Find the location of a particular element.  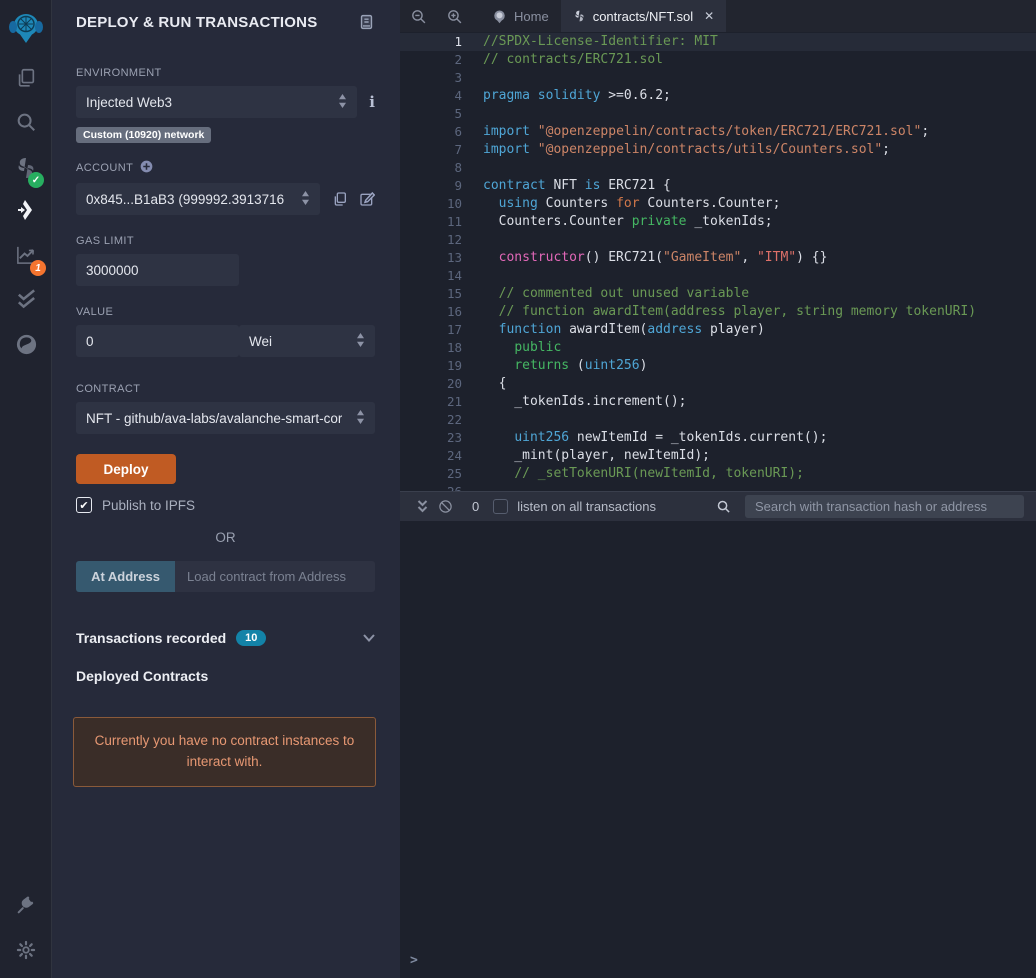

listen-transactions-checkbox is located at coordinates (501, 506).